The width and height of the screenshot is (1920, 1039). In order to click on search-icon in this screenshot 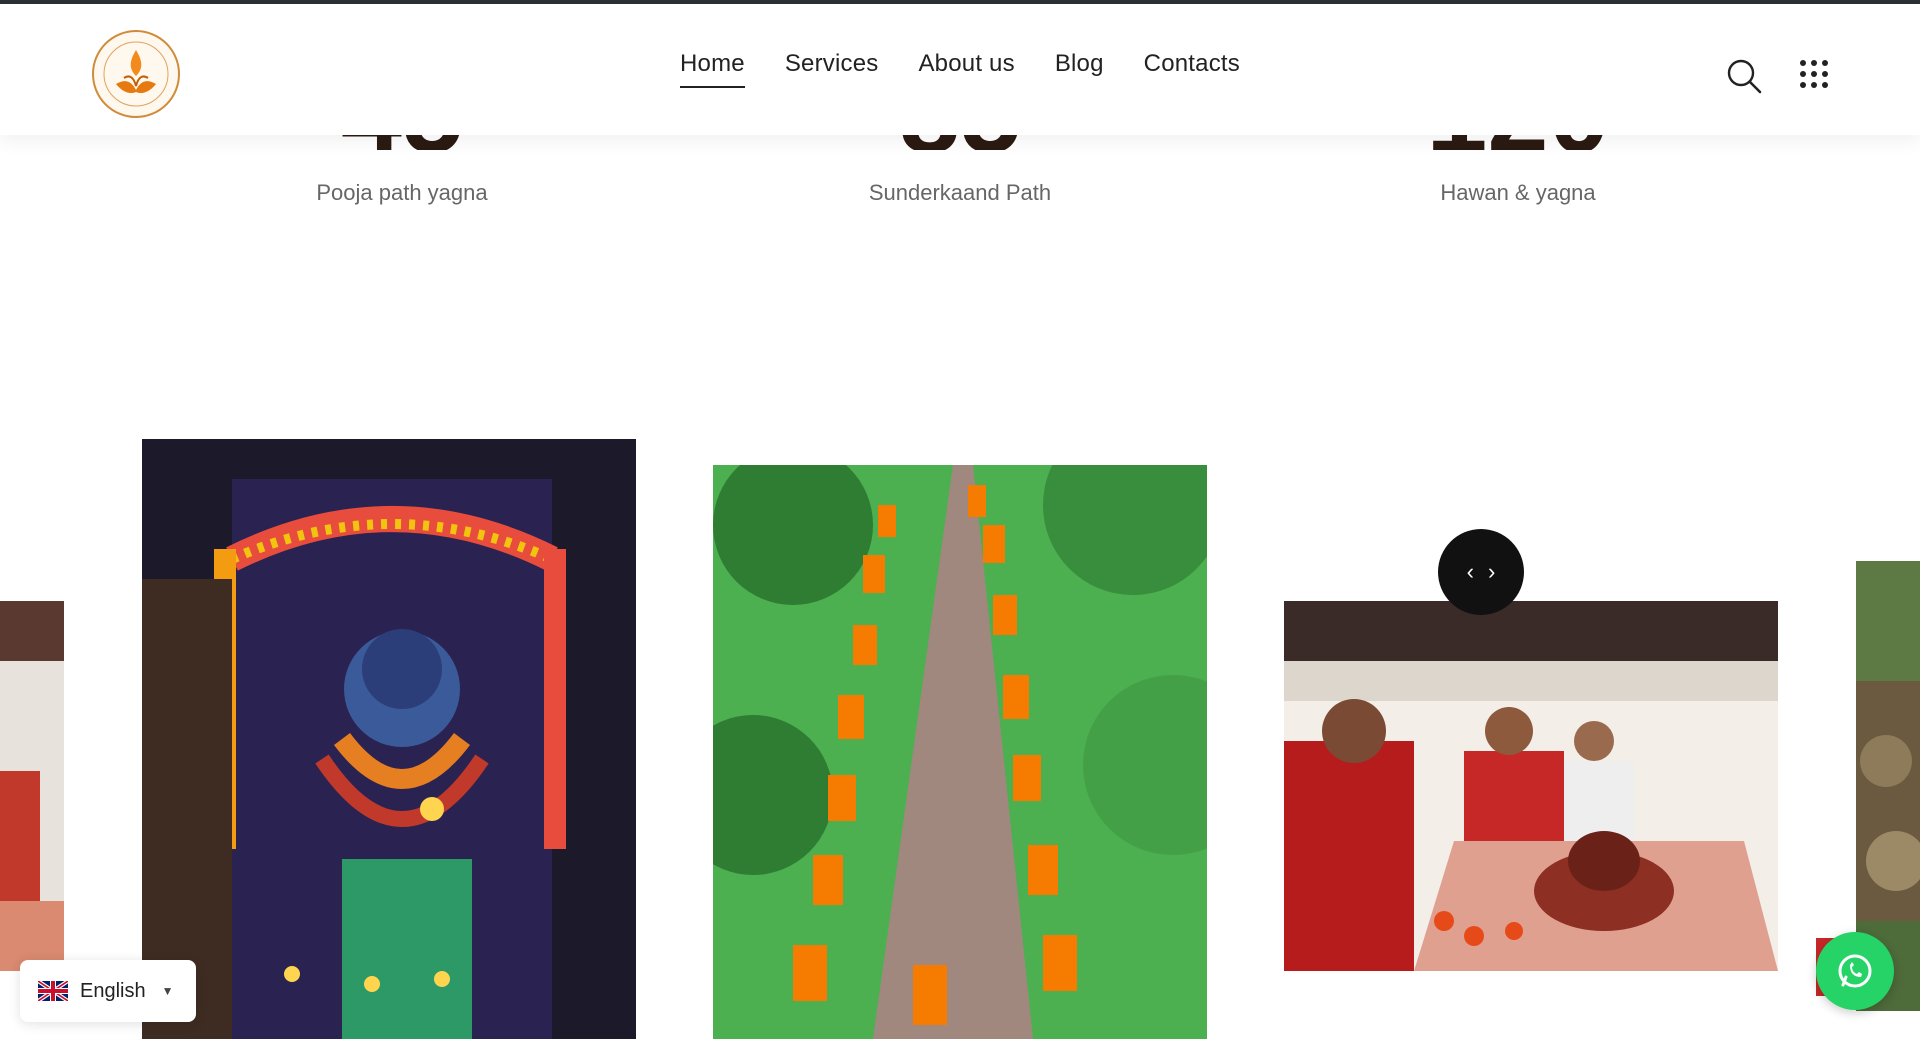, I will do `click(1744, 76)`.